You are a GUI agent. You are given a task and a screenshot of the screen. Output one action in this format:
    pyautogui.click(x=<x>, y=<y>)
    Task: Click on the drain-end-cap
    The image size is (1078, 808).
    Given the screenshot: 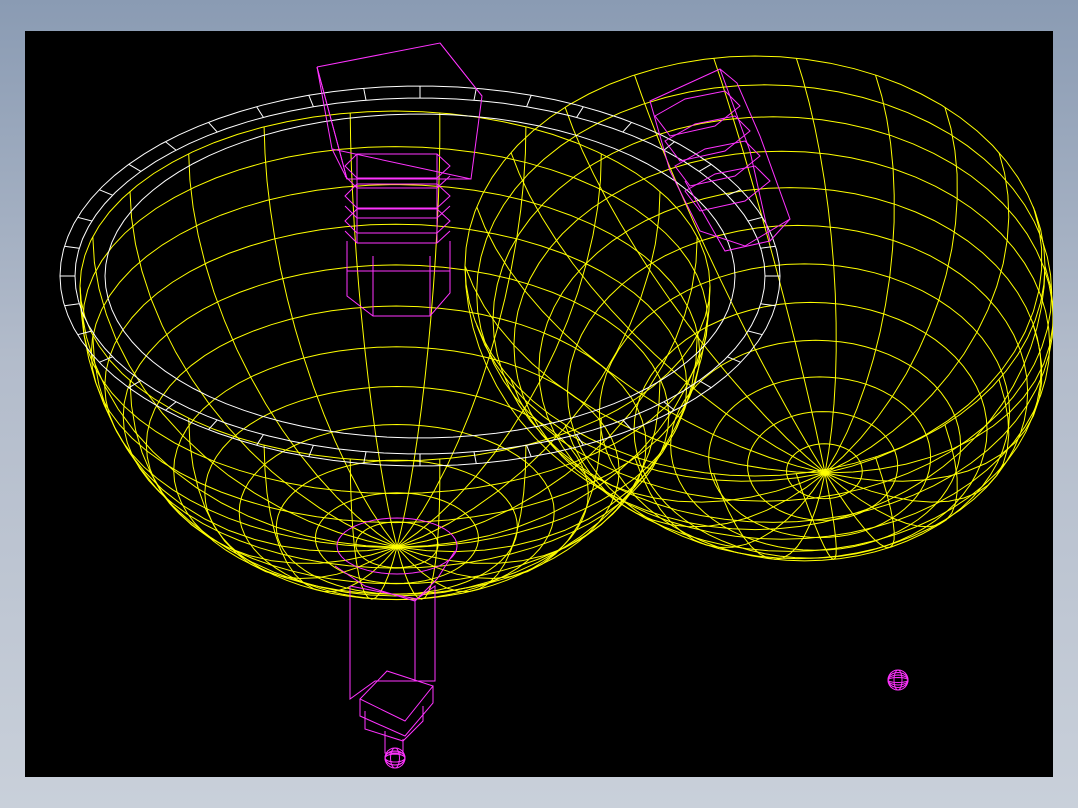 What is the action you would take?
    pyautogui.click(x=395, y=758)
    